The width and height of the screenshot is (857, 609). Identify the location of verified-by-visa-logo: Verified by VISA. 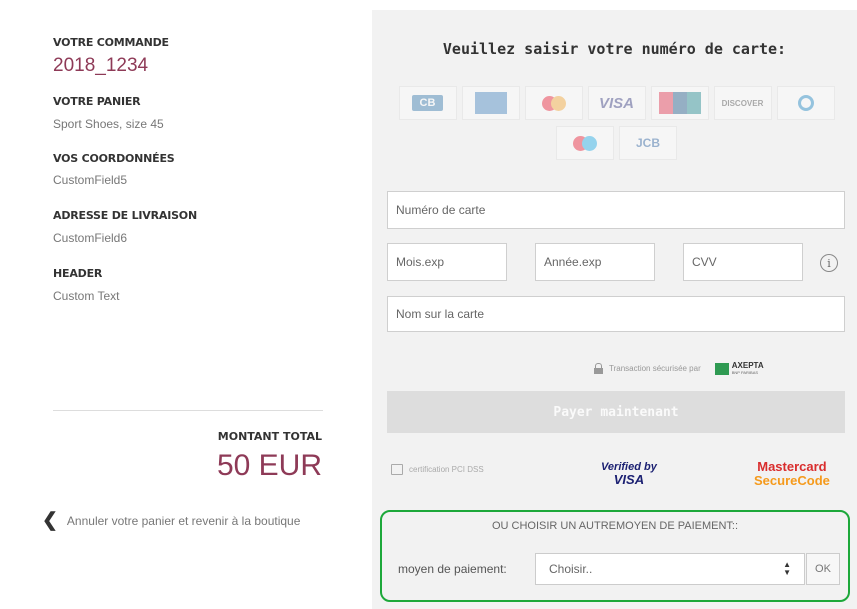
(629, 474).